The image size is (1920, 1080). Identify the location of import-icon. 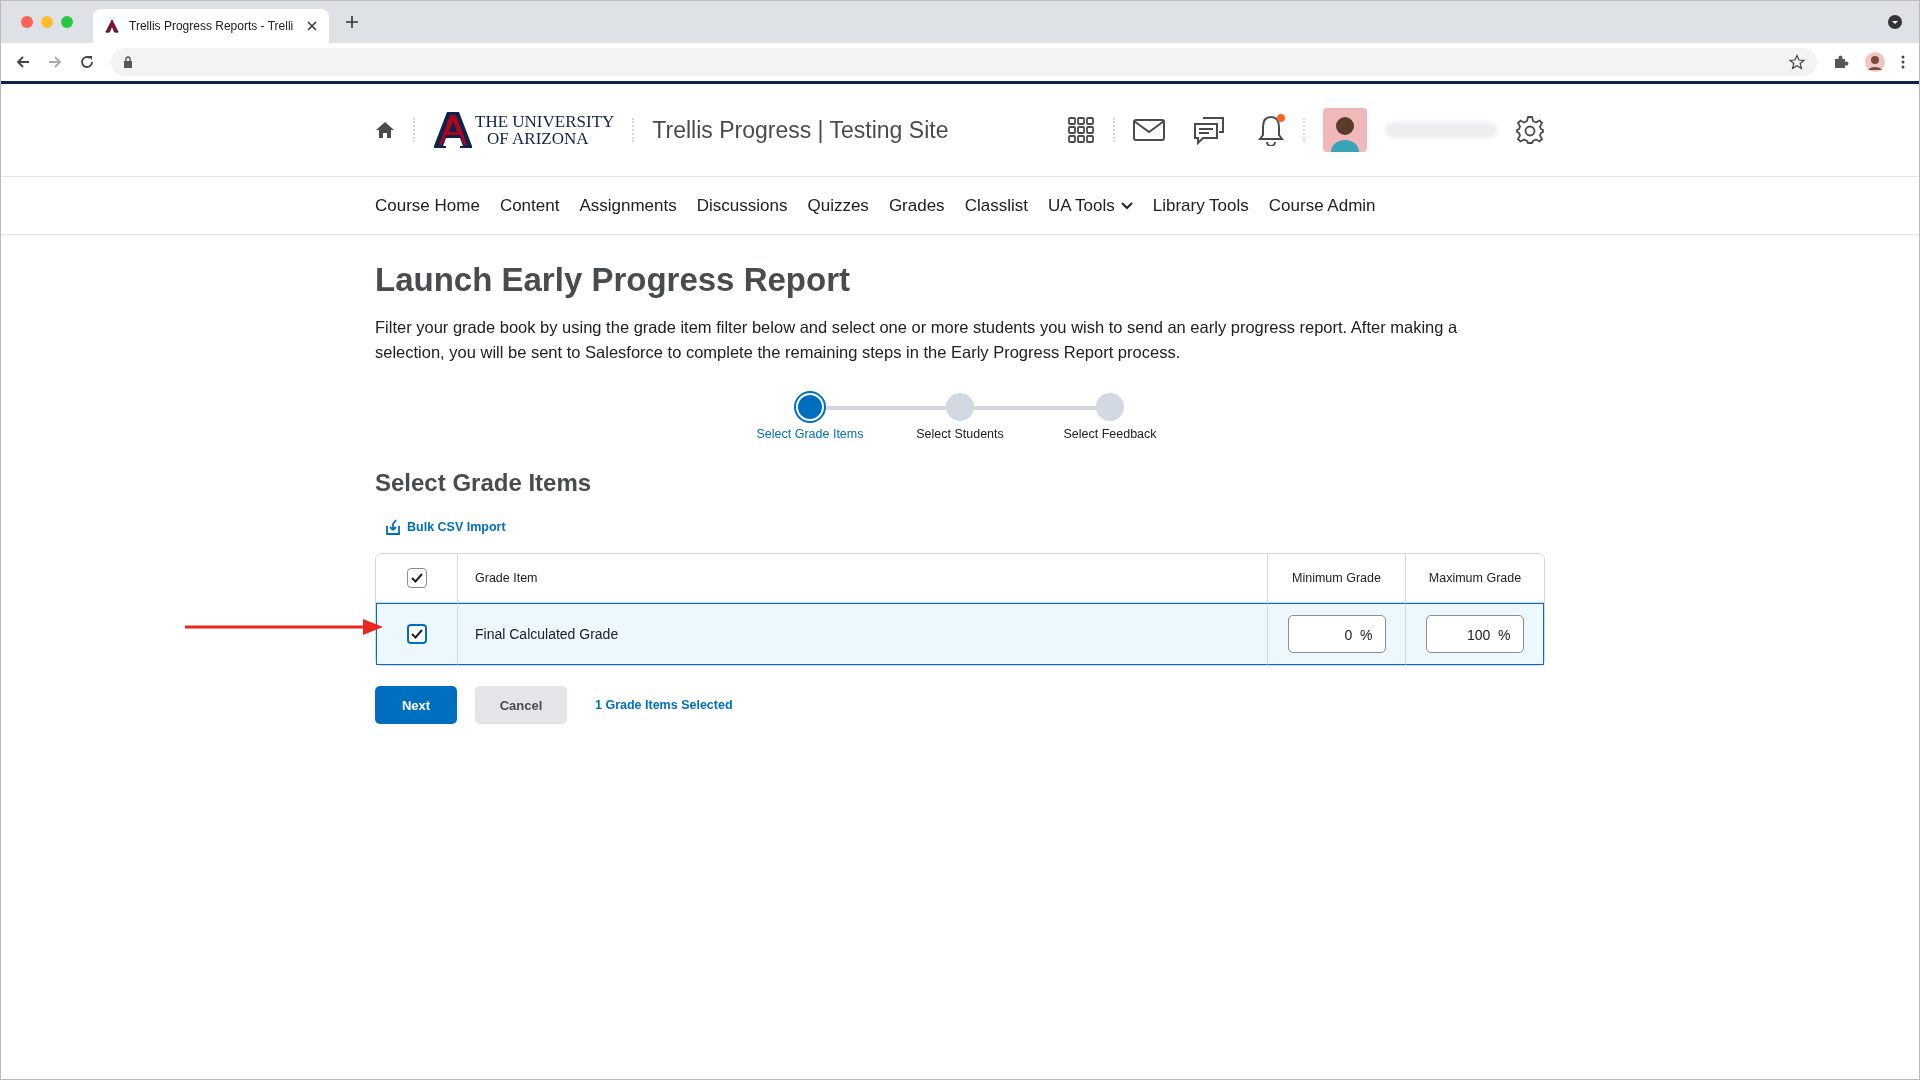
(393, 527).